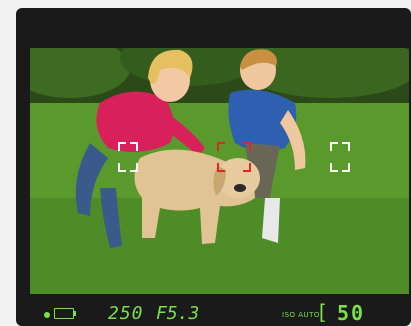  Describe the element at coordinates (322, 312) in the screenshot. I see `frames-bracket: [` at that location.